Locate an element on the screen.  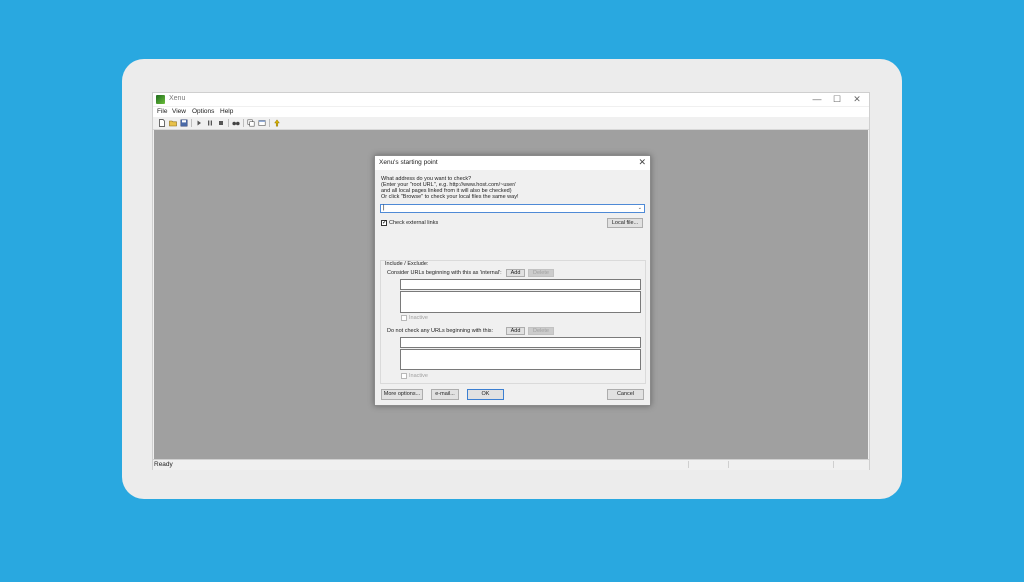
internal-inactive-label: Inactive is located at coordinates (418, 318).